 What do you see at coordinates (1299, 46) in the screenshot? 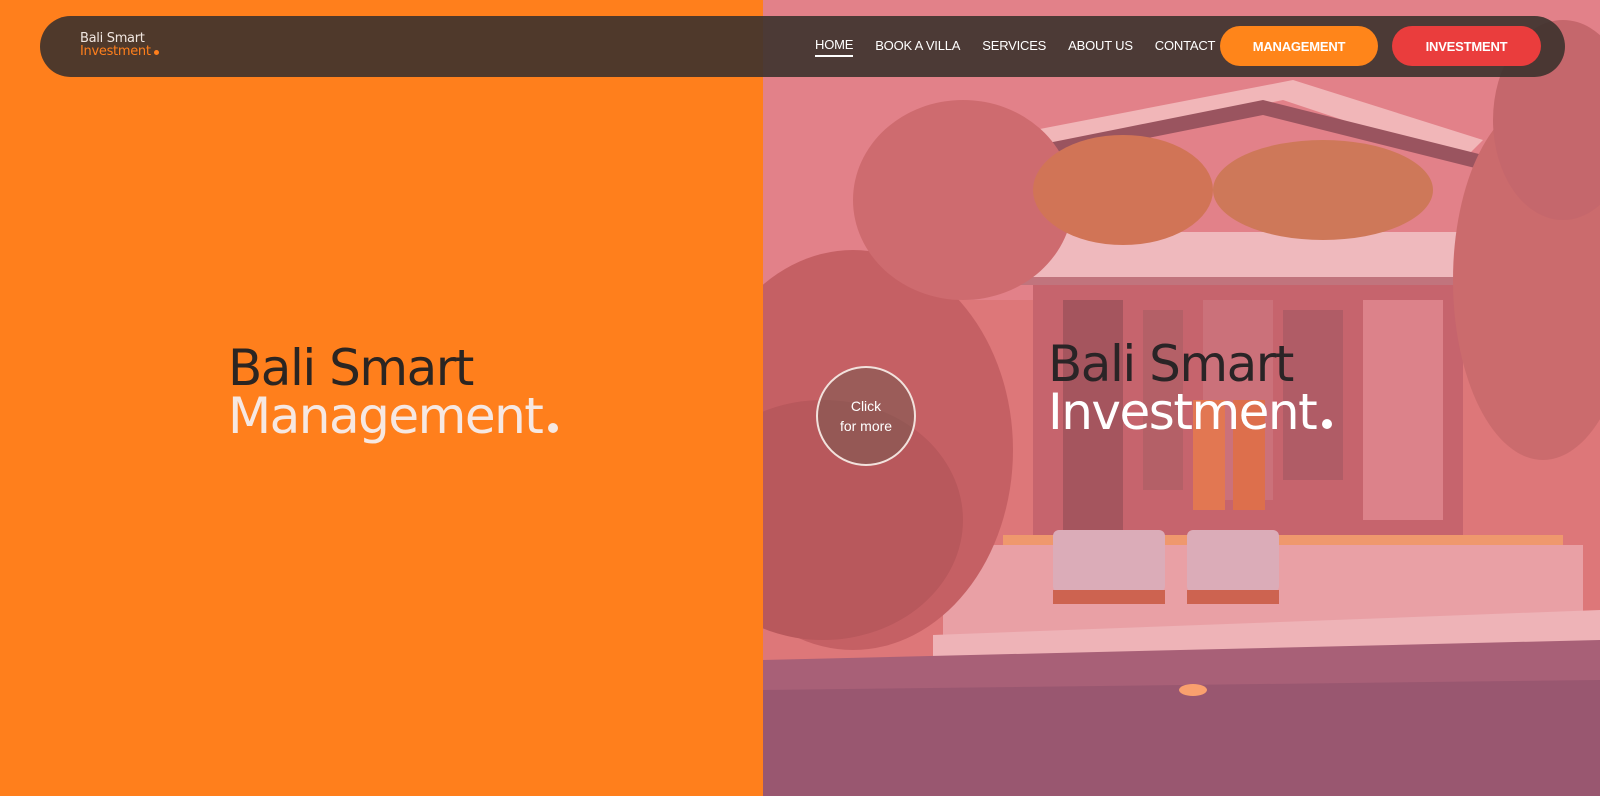
I see `management-button: MANAGEMENT` at bounding box center [1299, 46].